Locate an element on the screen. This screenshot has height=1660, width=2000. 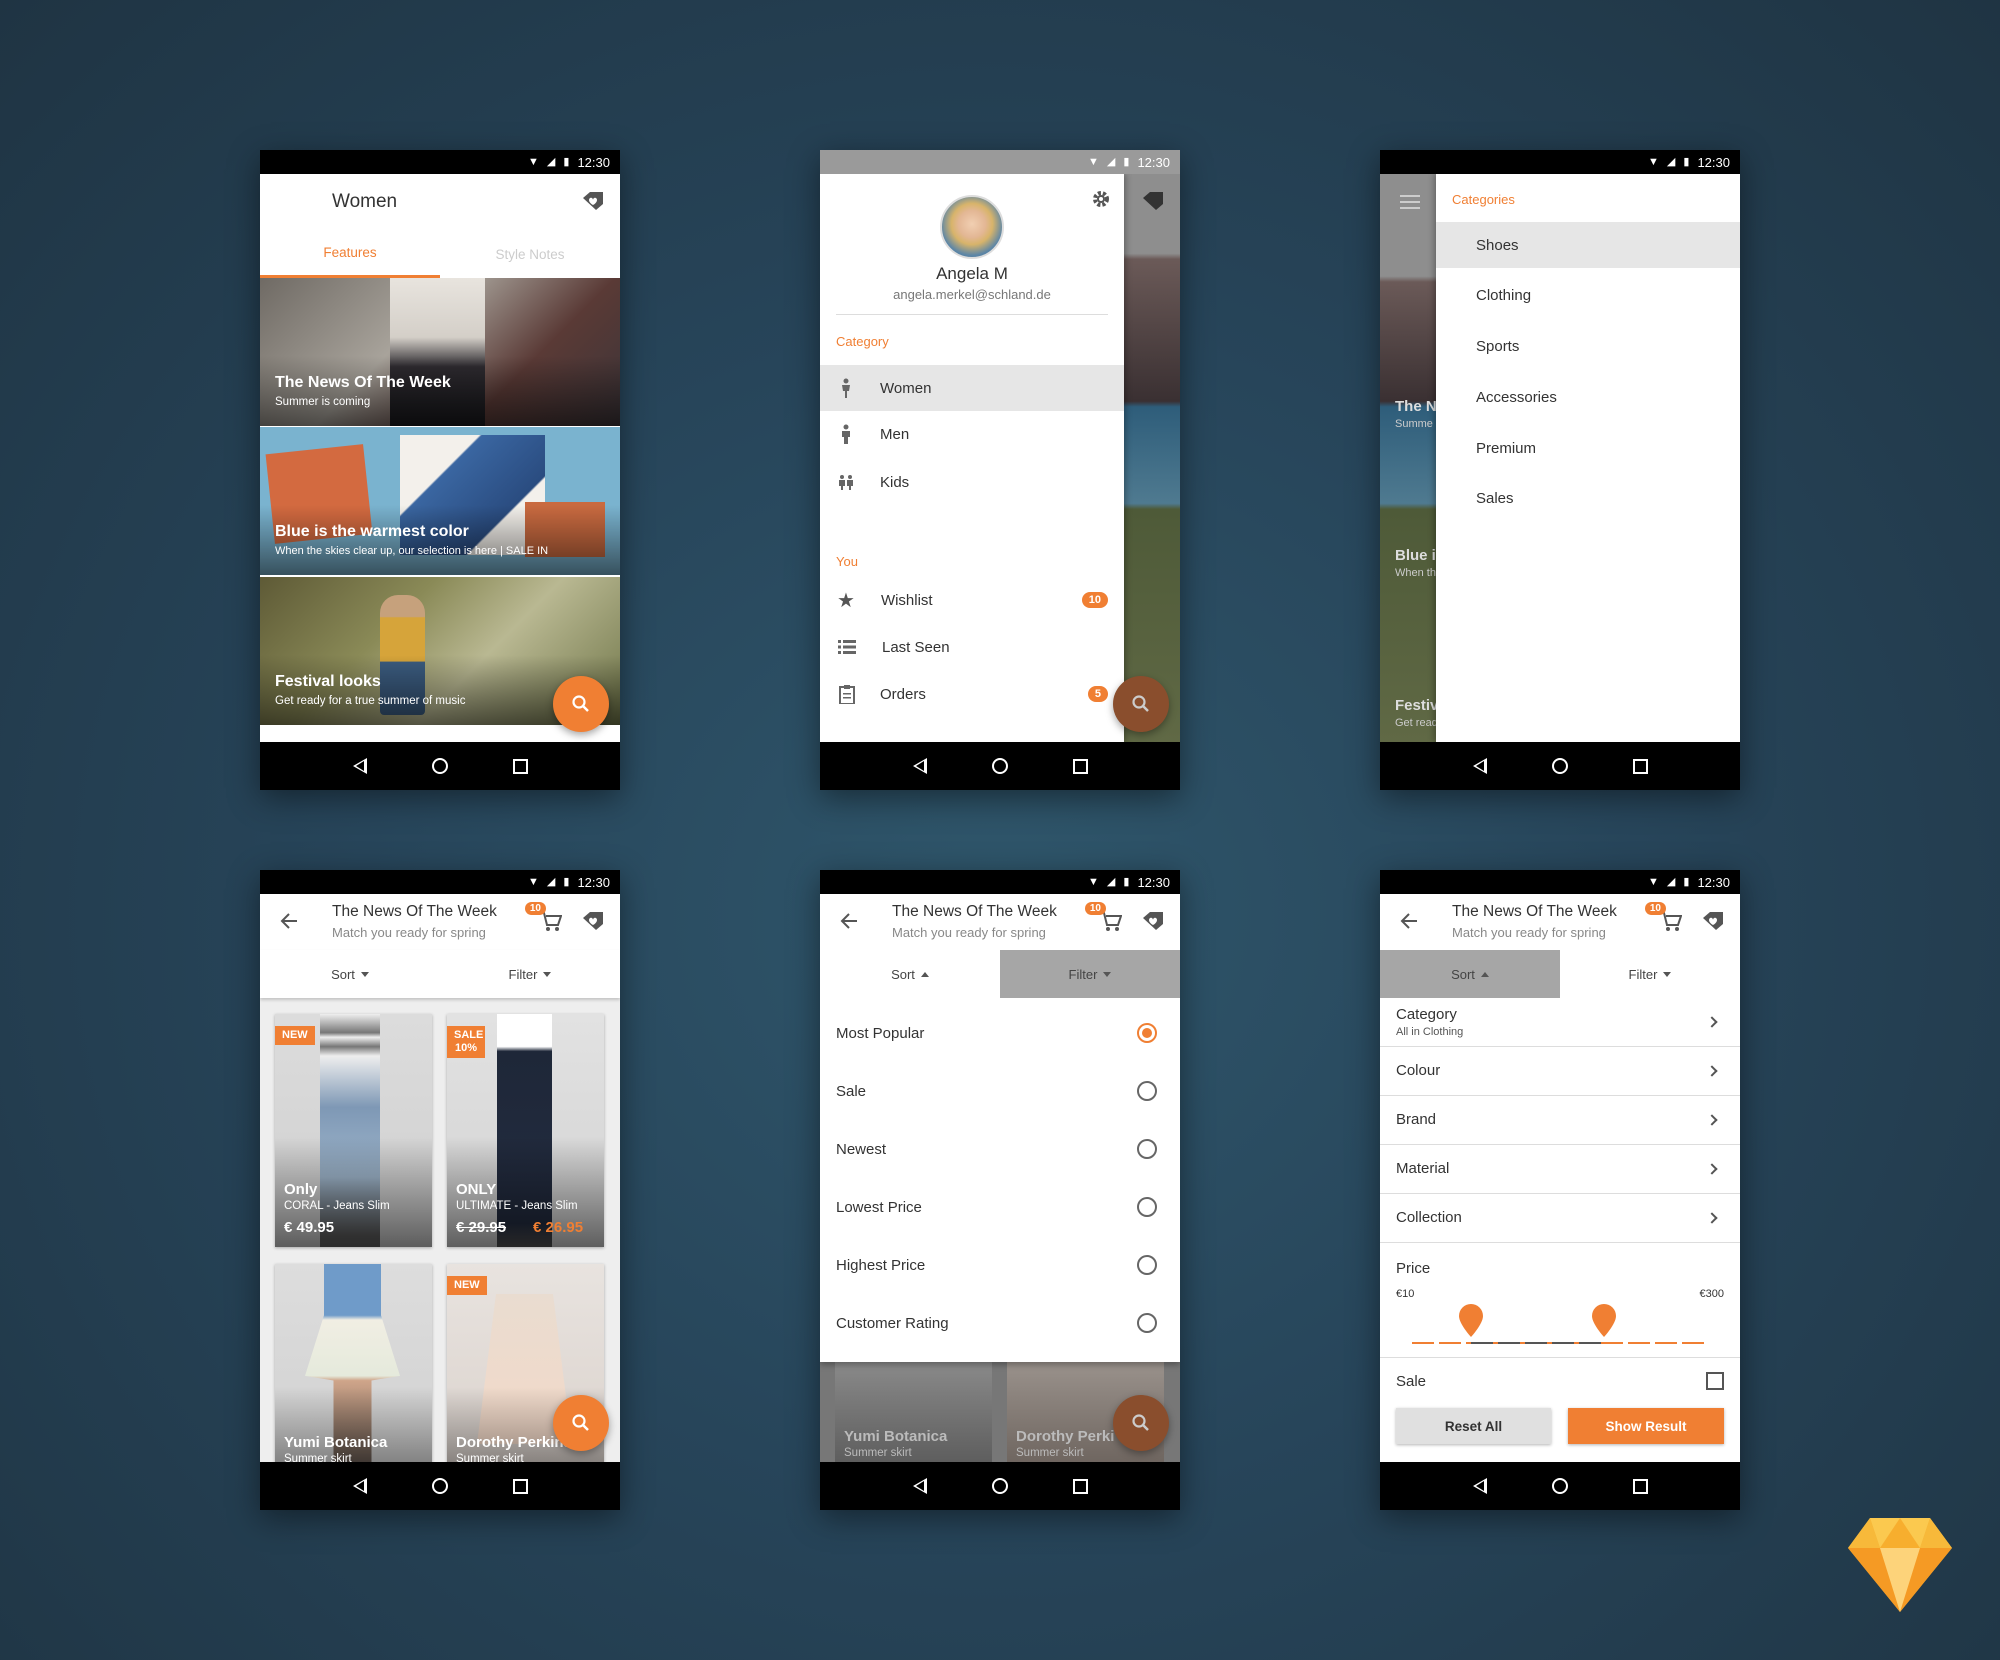
category-item-premium: Premium is located at coordinates (1588, 448).